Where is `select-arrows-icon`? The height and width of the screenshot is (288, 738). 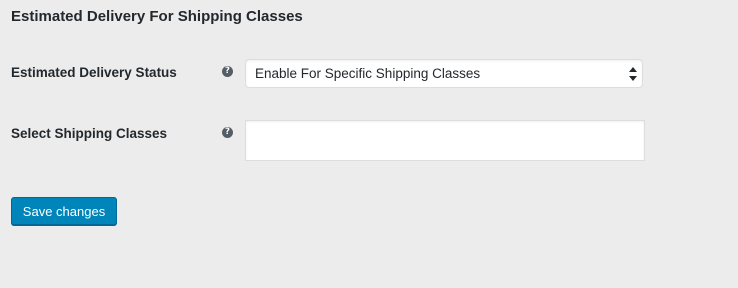
select-arrows-icon is located at coordinates (633, 74).